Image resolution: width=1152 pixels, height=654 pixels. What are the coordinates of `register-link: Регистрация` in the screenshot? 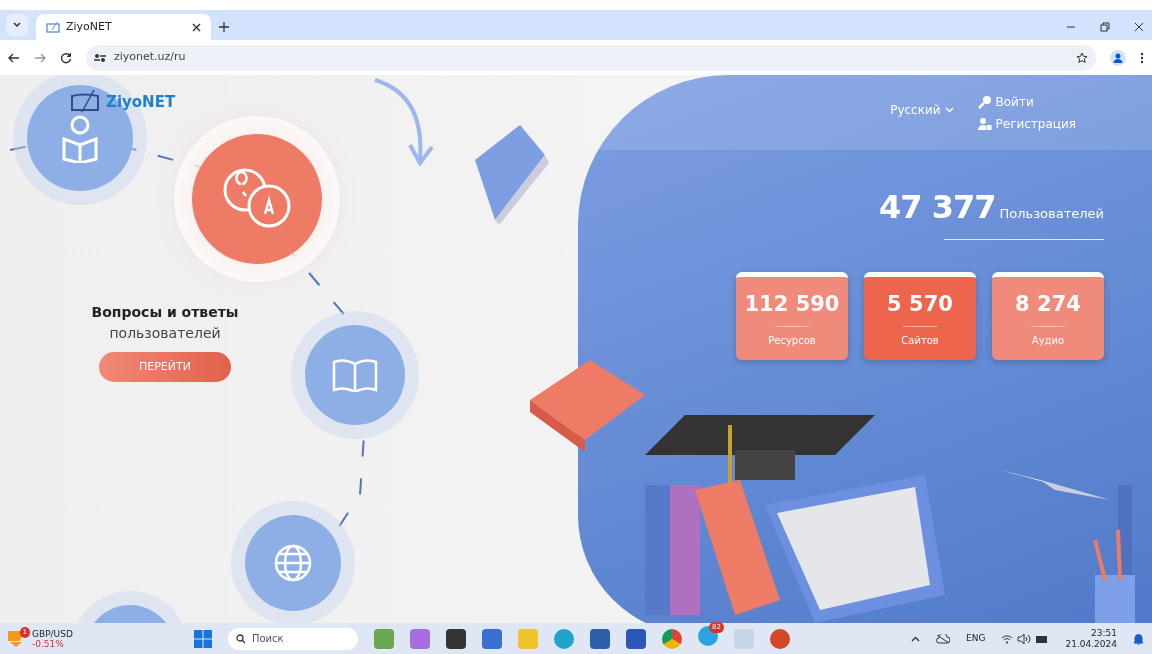 It's located at (1026, 124).